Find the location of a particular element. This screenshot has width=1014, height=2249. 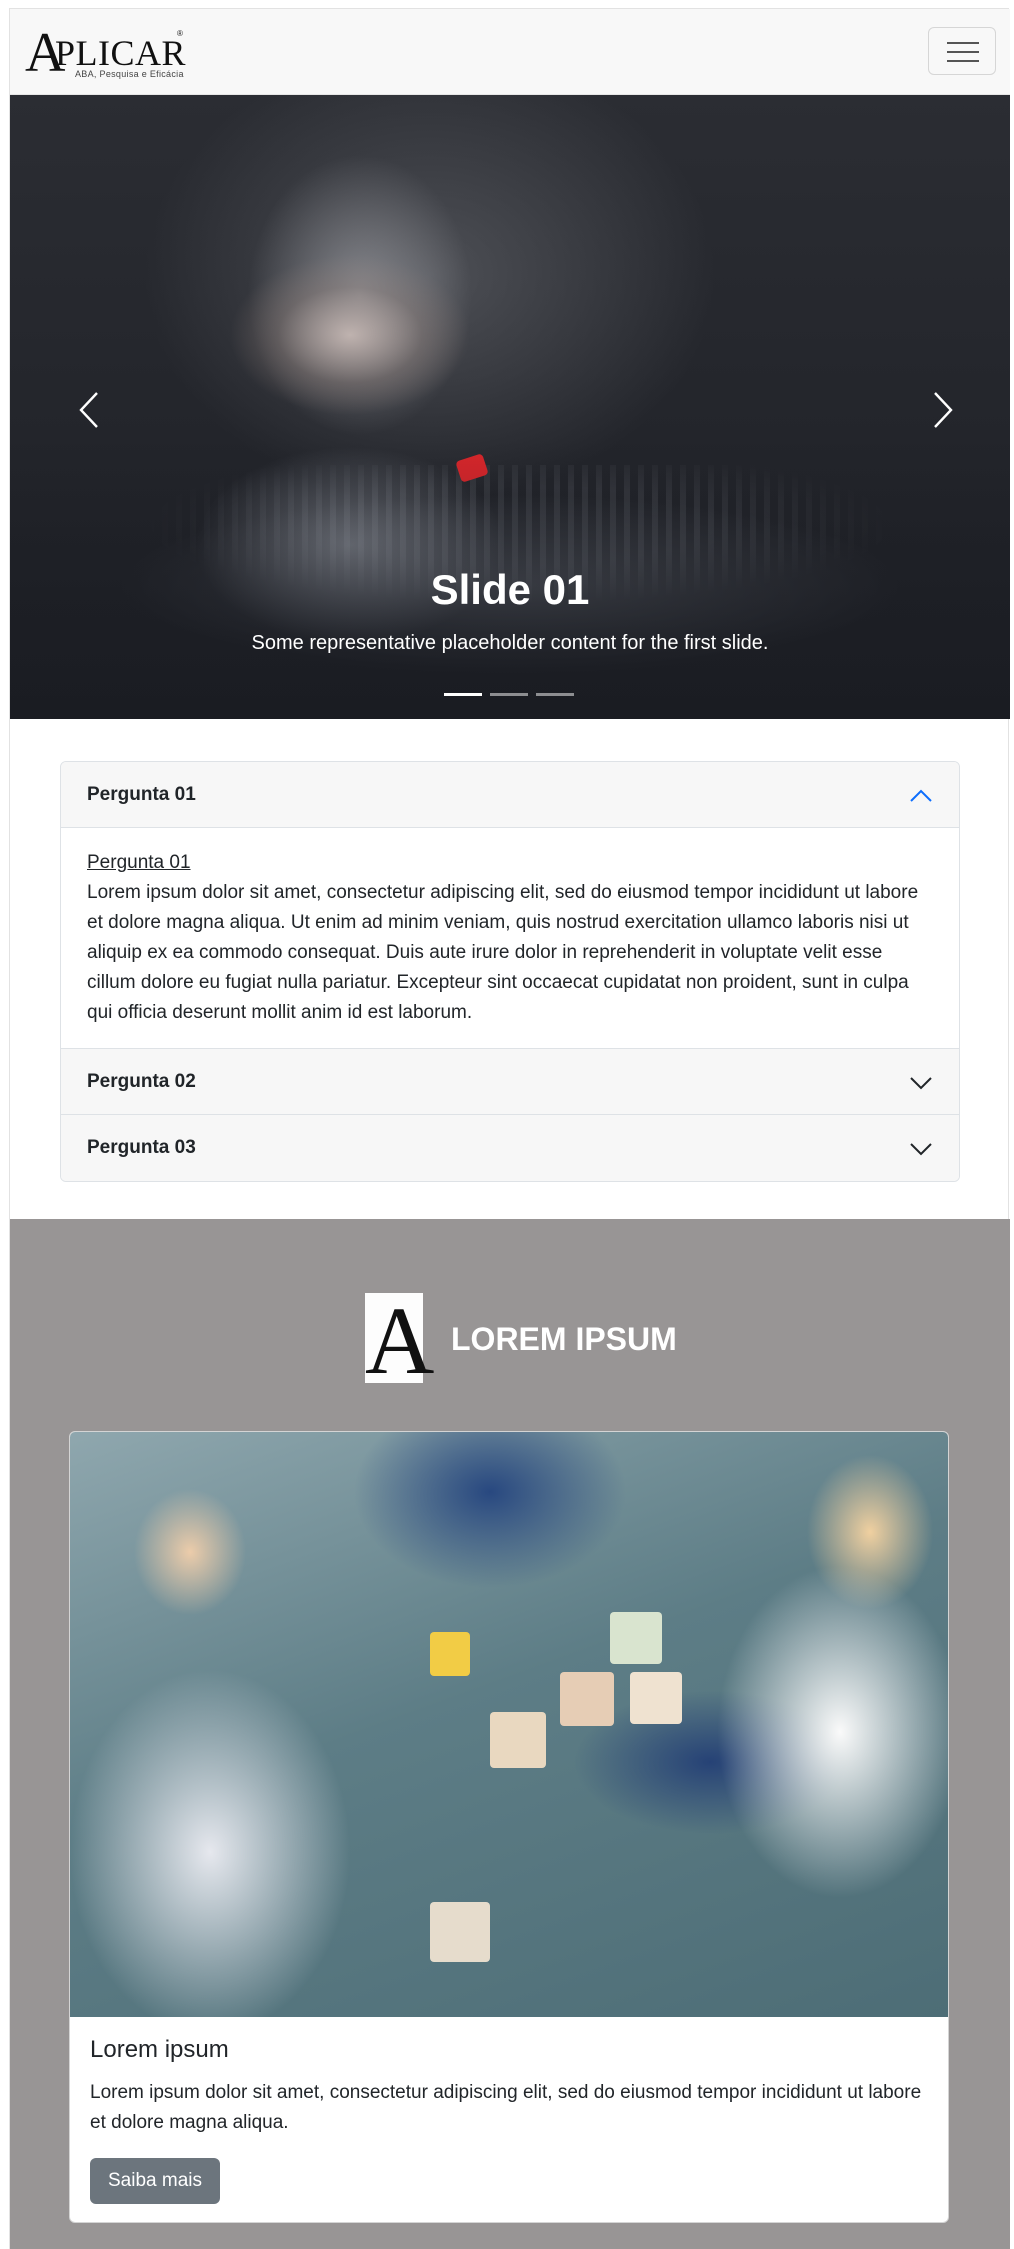

menu-toggle-button is located at coordinates (962, 51).